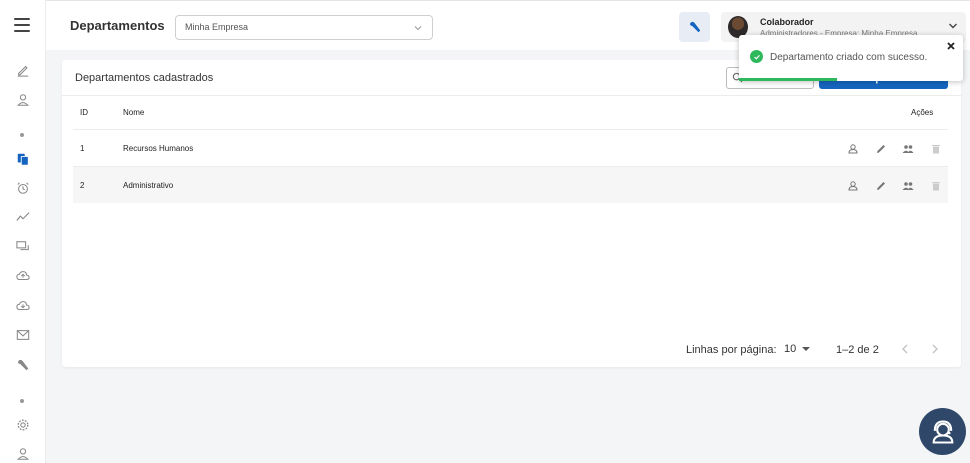 The image size is (970, 463). Describe the element at coordinates (23, 217) in the screenshot. I see `chart-line-icon` at that location.